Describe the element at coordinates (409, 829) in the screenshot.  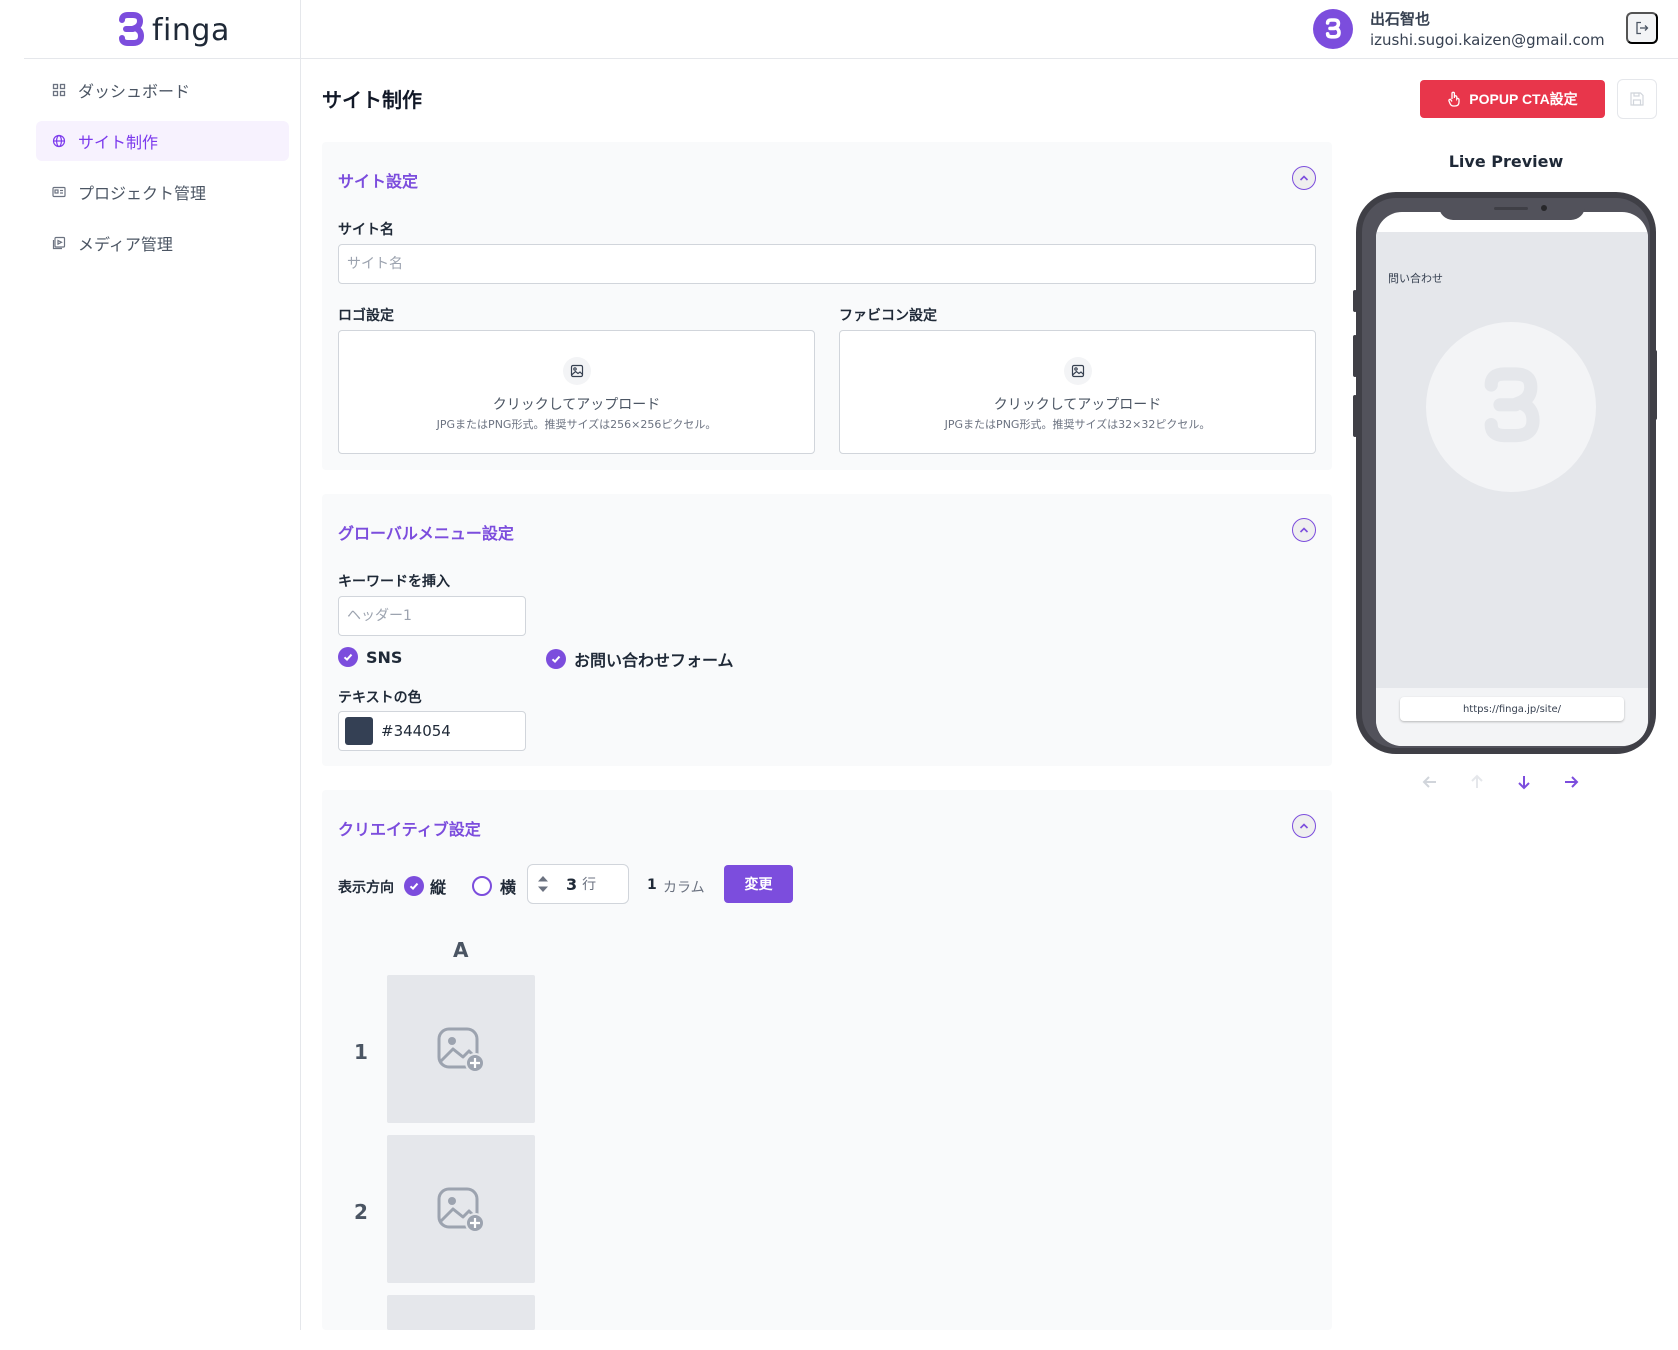
I see `creative-settings-title: クリエイティブ設定` at that location.